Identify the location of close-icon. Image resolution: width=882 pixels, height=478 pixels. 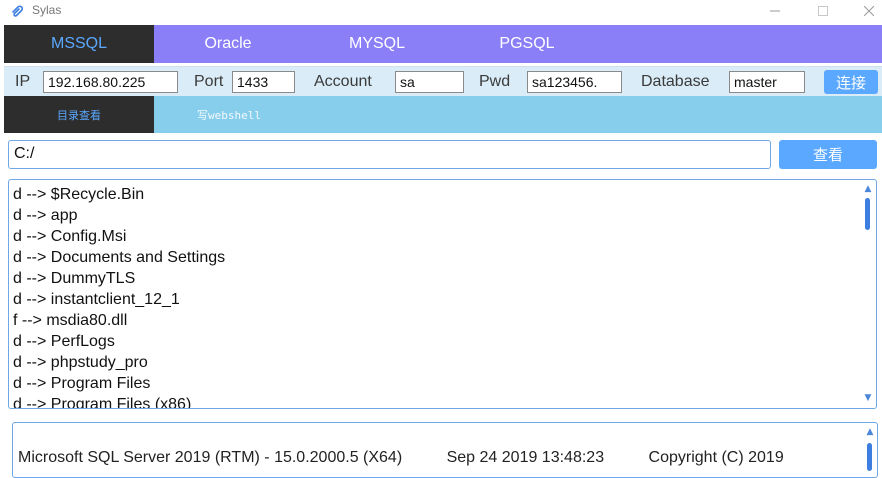
(869, 11).